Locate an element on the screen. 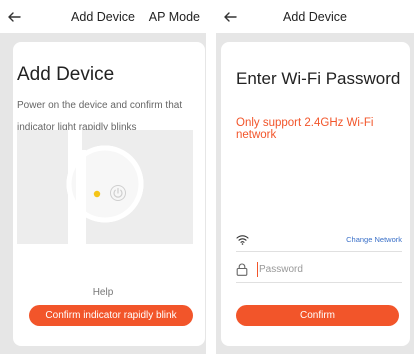 The width and height of the screenshot is (414, 354). card-title: Enter Wi-Fi Password is located at coordinates (318, 78).